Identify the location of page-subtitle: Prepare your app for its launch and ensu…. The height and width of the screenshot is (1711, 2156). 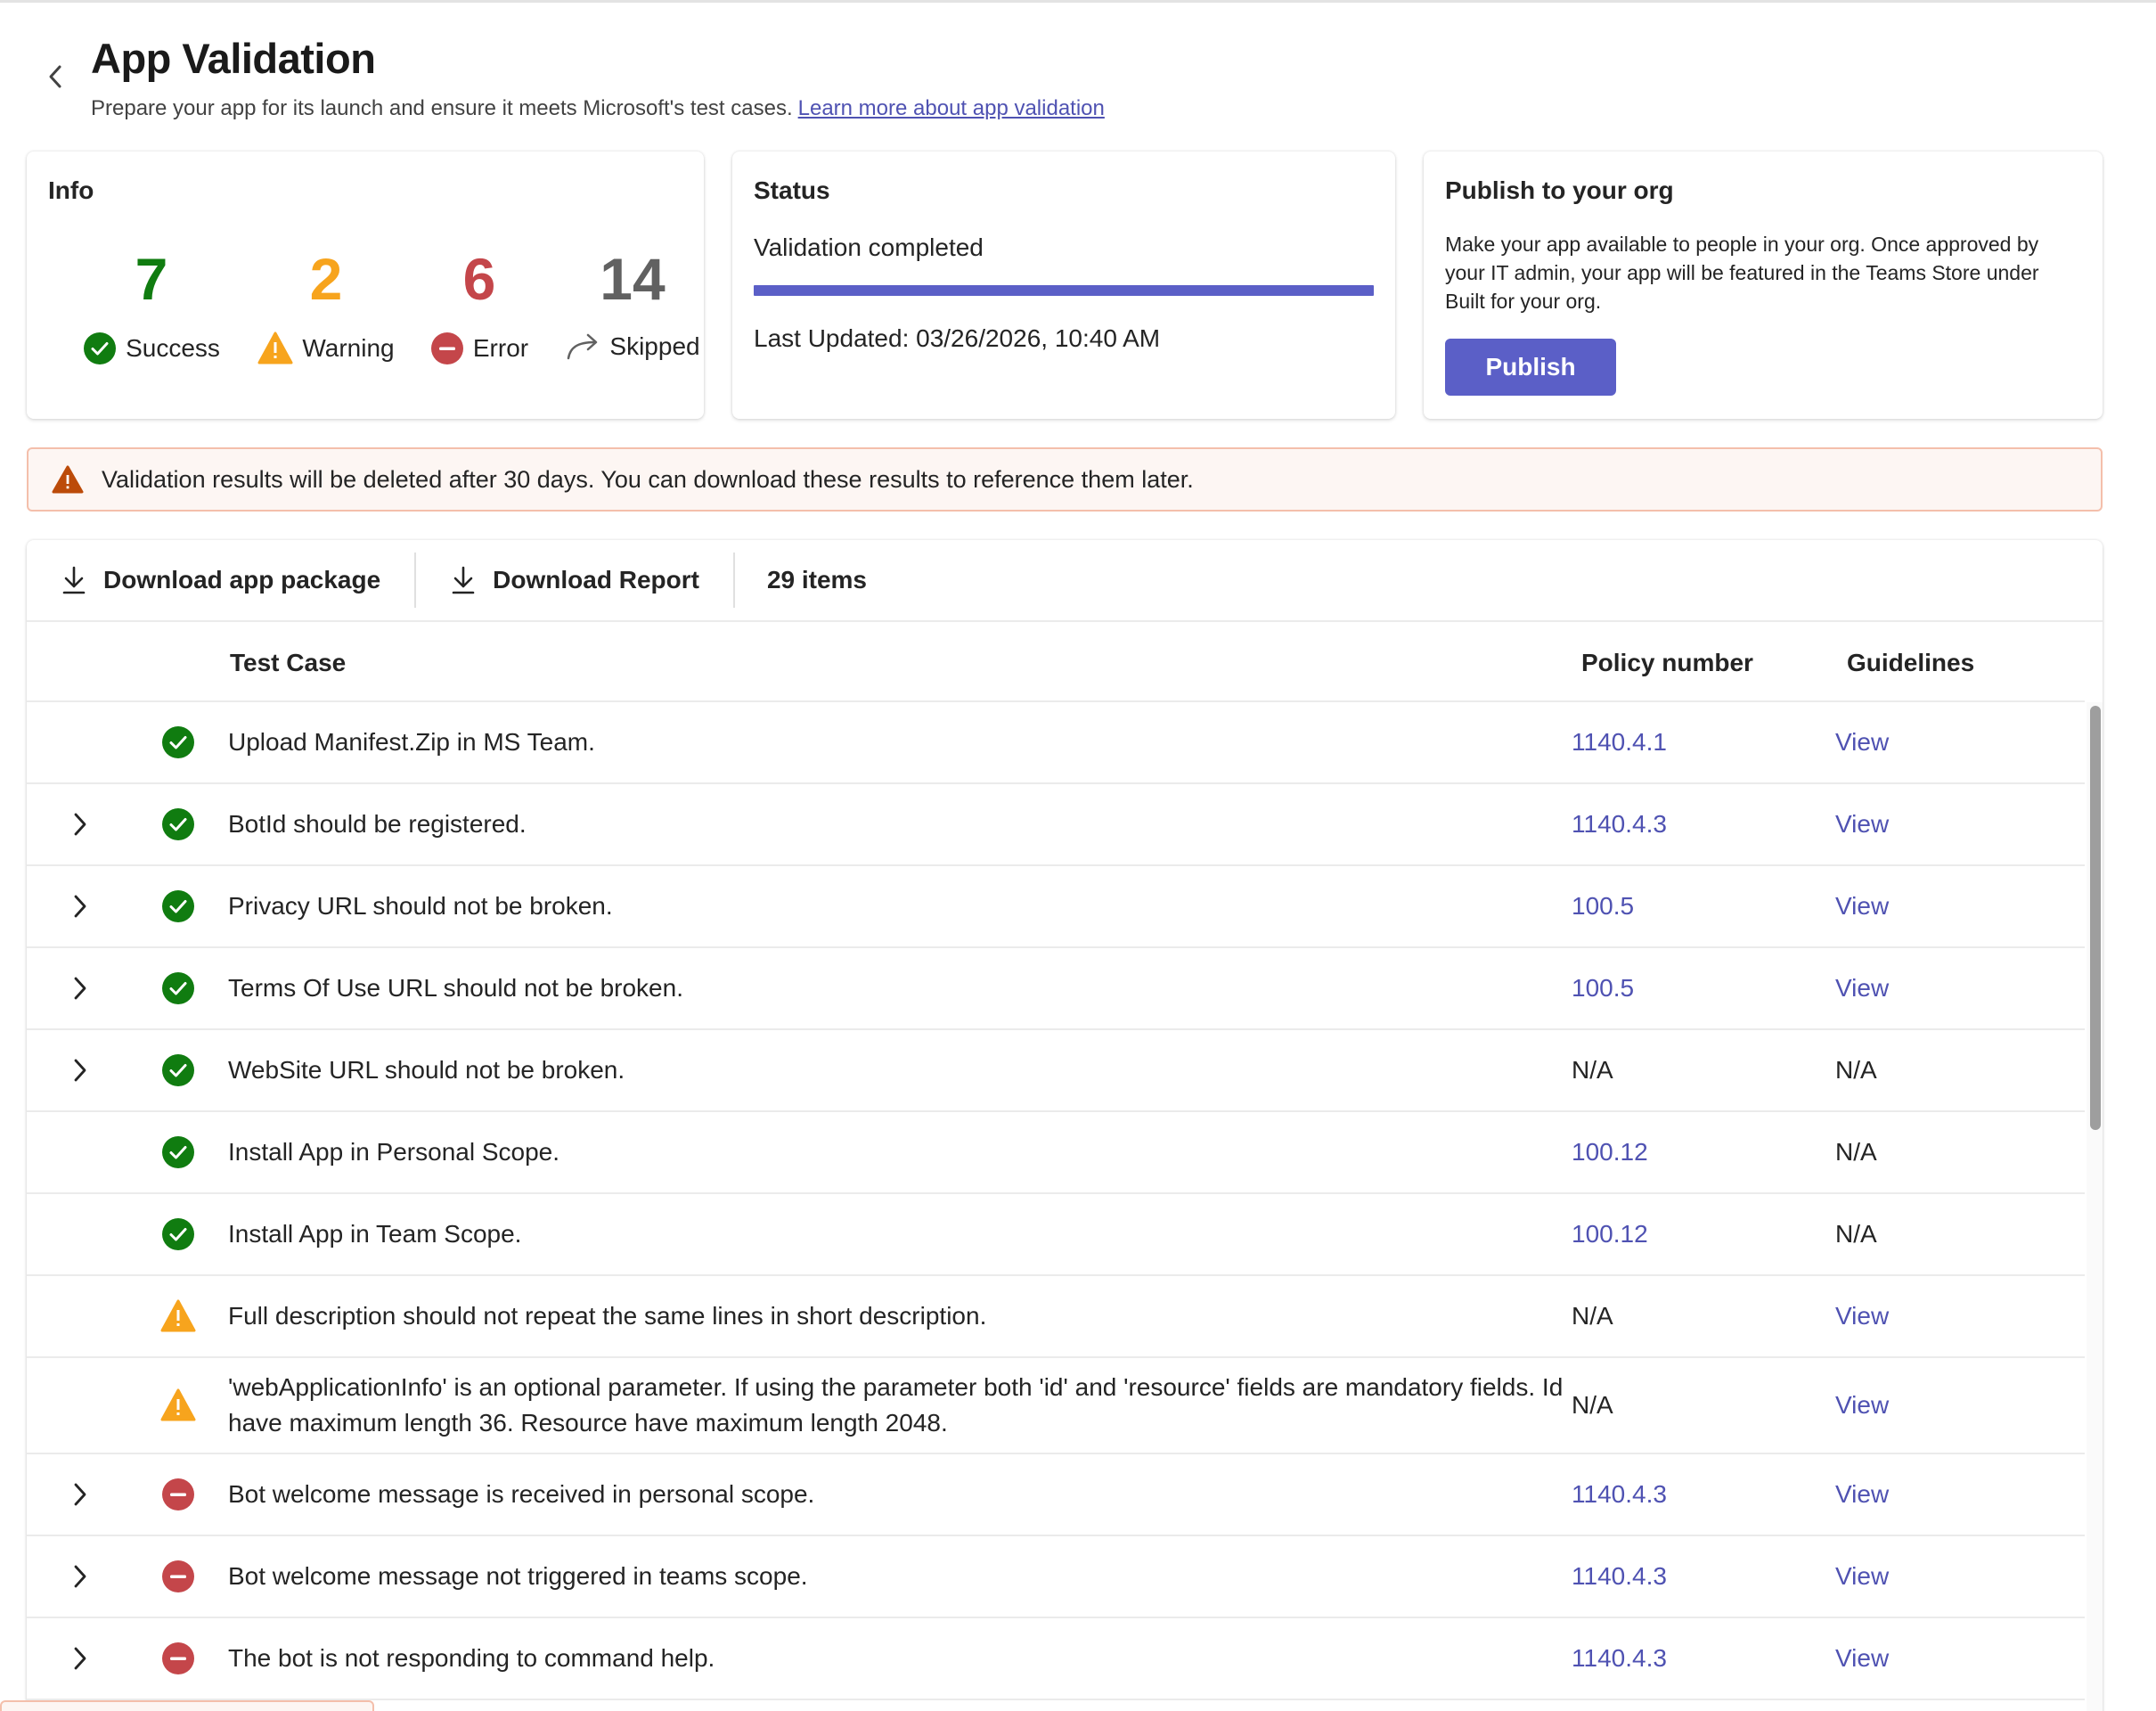
(598, 108).